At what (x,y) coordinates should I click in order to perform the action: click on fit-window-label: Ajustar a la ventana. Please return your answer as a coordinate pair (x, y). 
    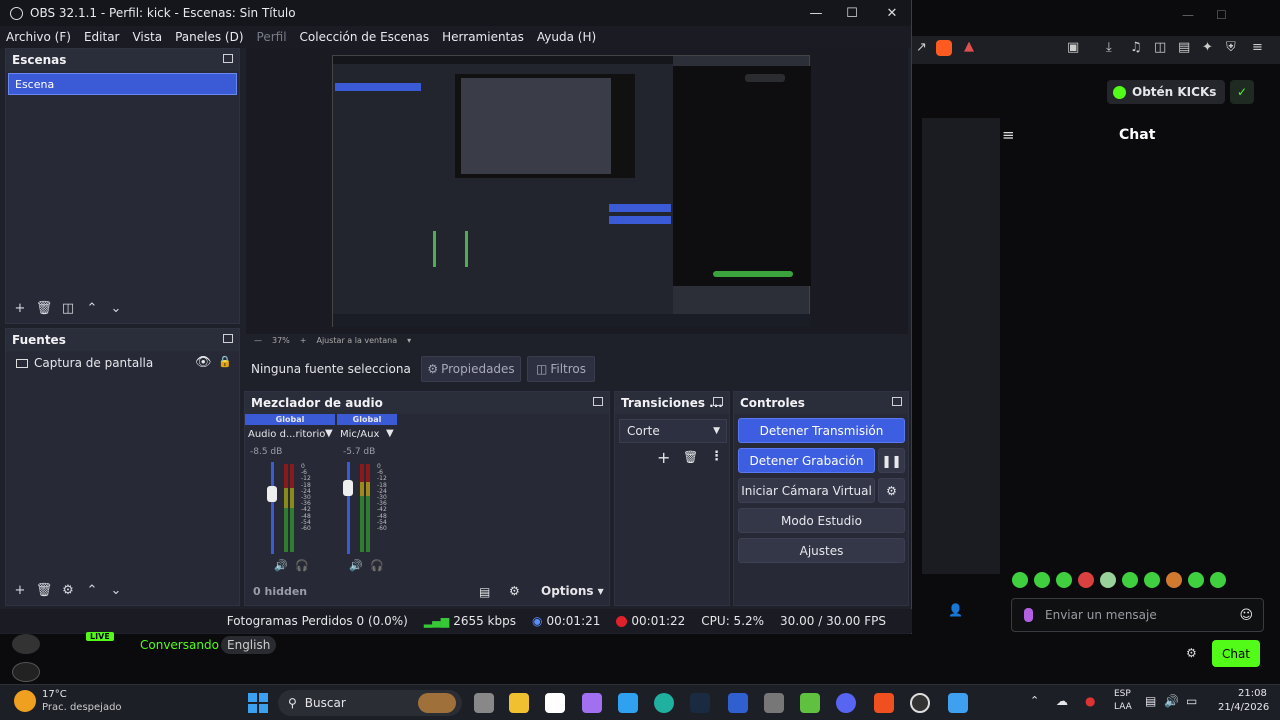
    Looking at the image, I should click on (356, 340).